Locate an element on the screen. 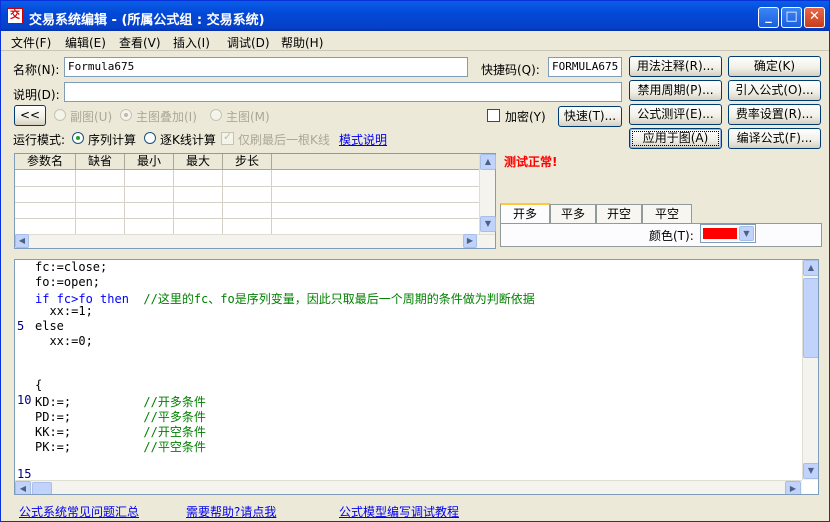  code-comment: //这里的fc、fo是序列变量，因此只取最后一个周期的条件做为判断依据 is located at coordinates (331, 298).